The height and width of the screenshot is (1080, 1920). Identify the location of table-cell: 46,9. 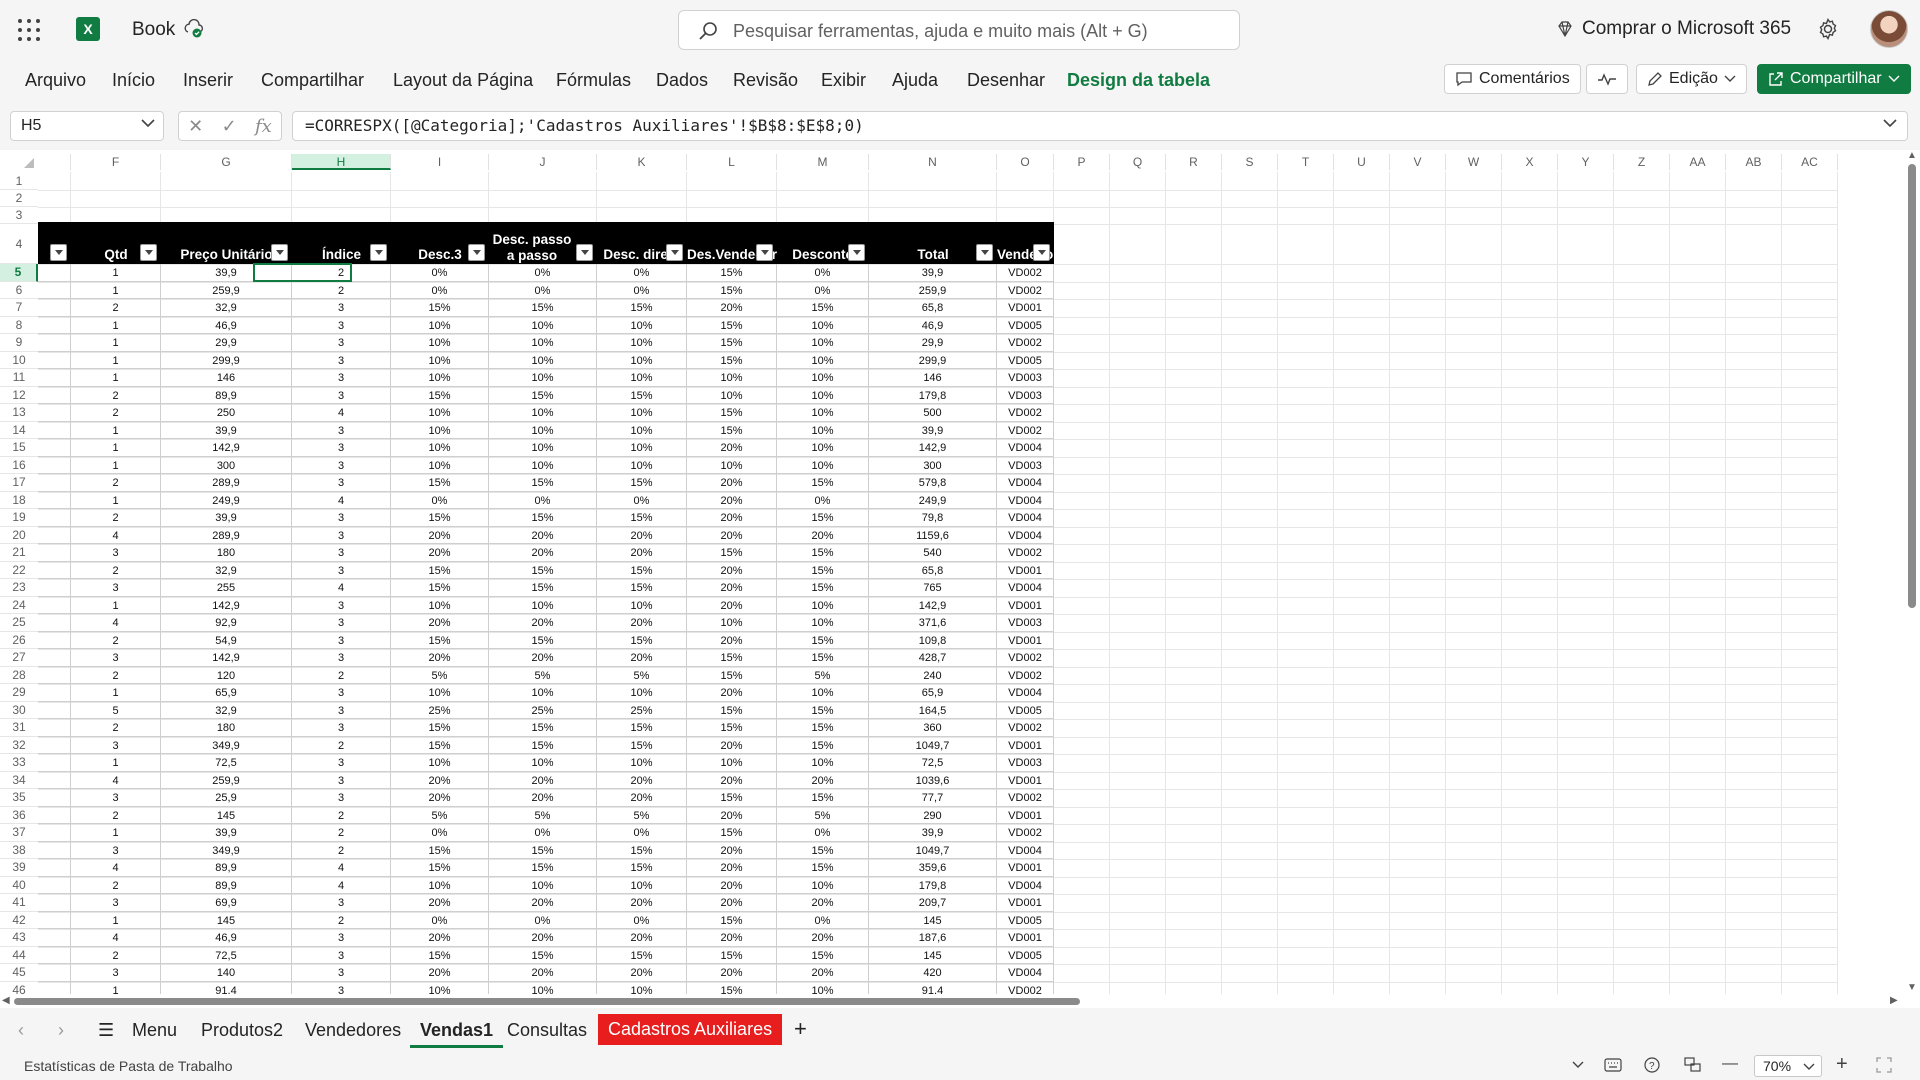
(226, 325).